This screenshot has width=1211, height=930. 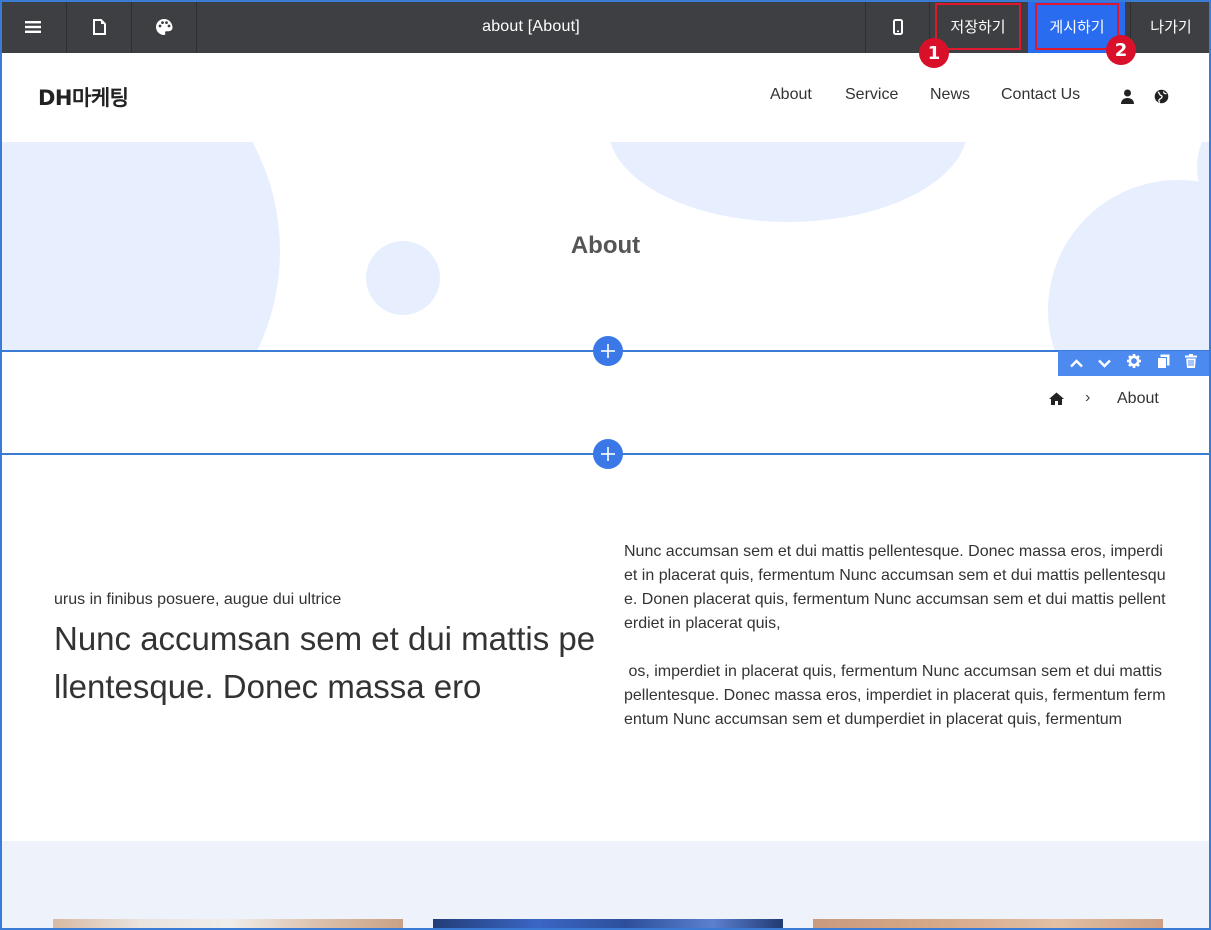 I want to click on gallery-section, so click(x=605, y=884).